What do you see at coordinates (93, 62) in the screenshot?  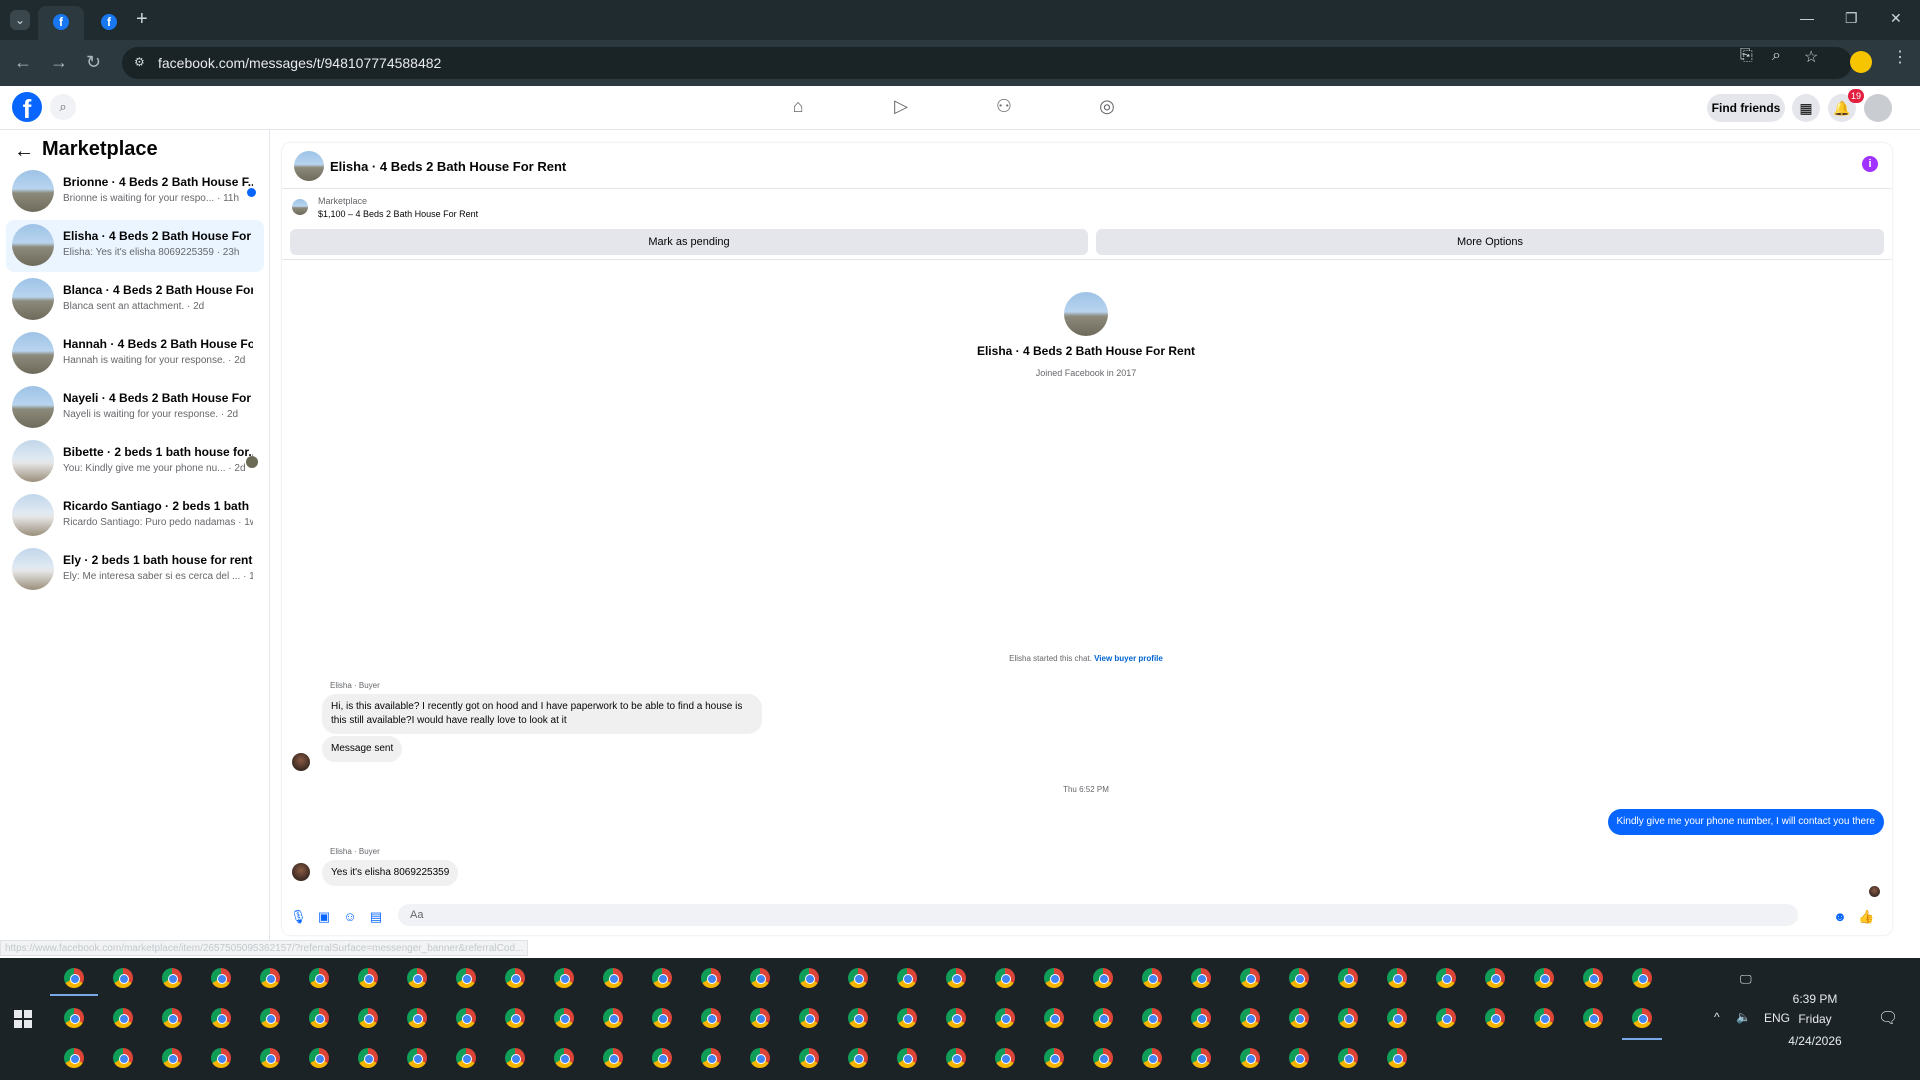 I see `reload-icon: ↻` at bounding box center [93, 62].